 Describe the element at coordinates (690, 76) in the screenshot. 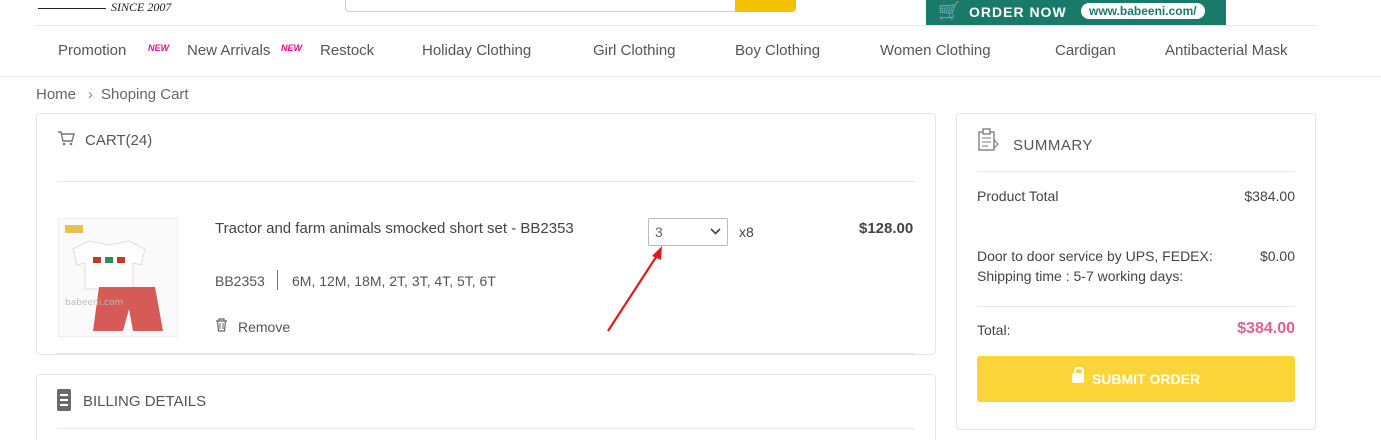

I see `nav-divider` at that location.